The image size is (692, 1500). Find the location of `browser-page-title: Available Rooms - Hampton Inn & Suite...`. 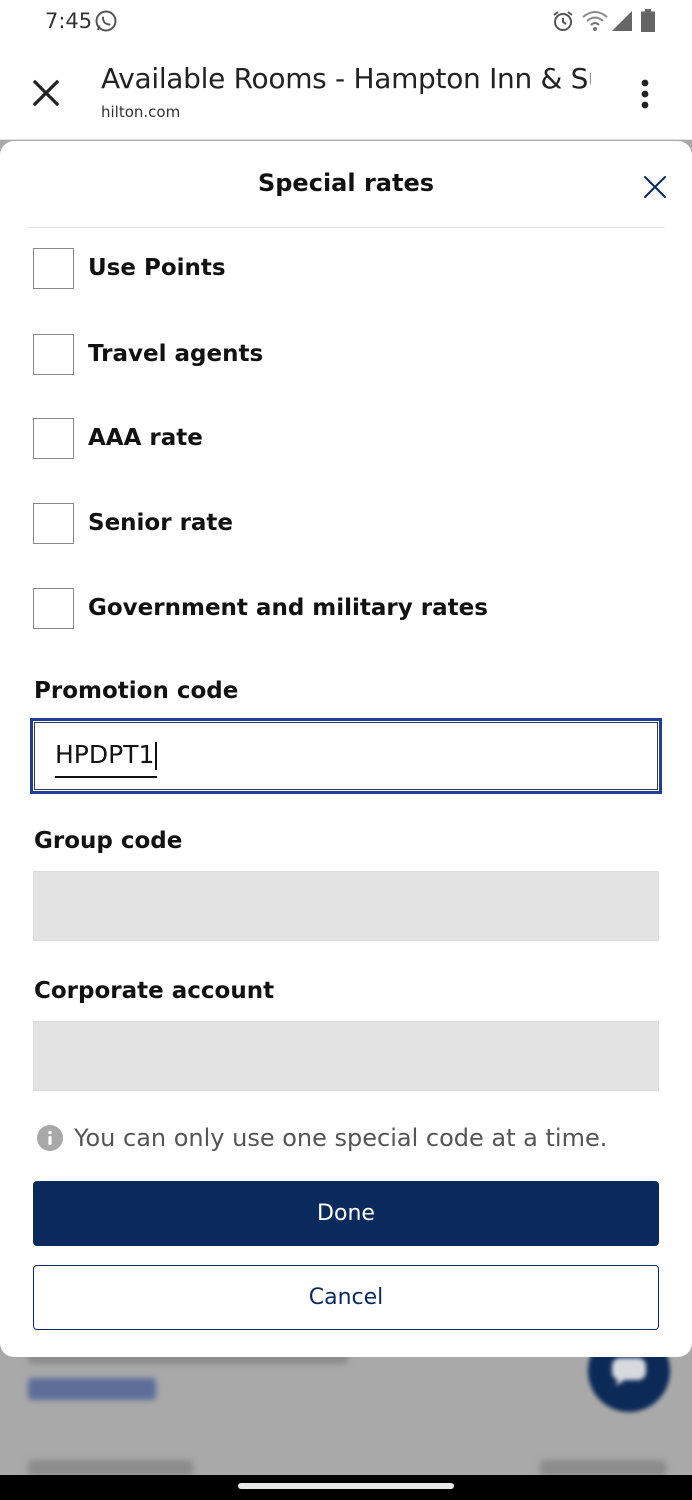

browser-page-title: Available Rooms - Hampton Inn & Suite... is located at coordinates (346, 78).